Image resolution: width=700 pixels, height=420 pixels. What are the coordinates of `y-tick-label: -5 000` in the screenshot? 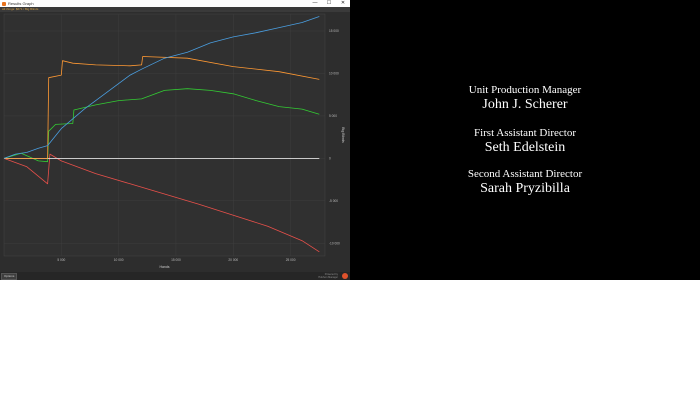 It's located at (333, 201).